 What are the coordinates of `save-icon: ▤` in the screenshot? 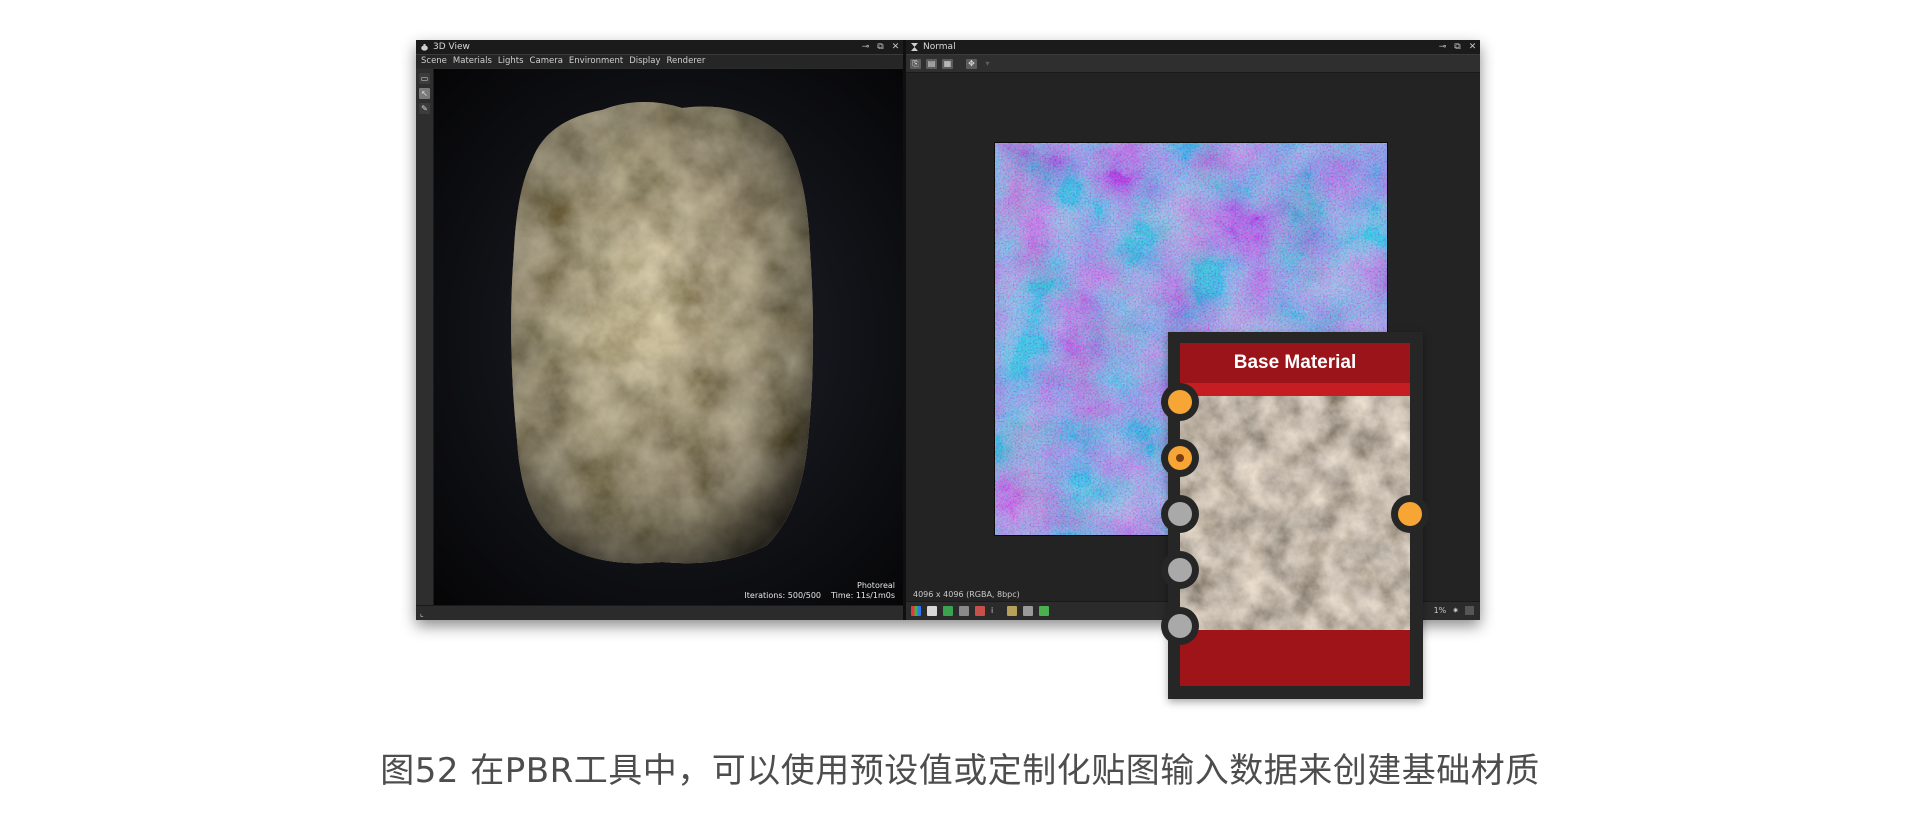 It's located at (931, 63).